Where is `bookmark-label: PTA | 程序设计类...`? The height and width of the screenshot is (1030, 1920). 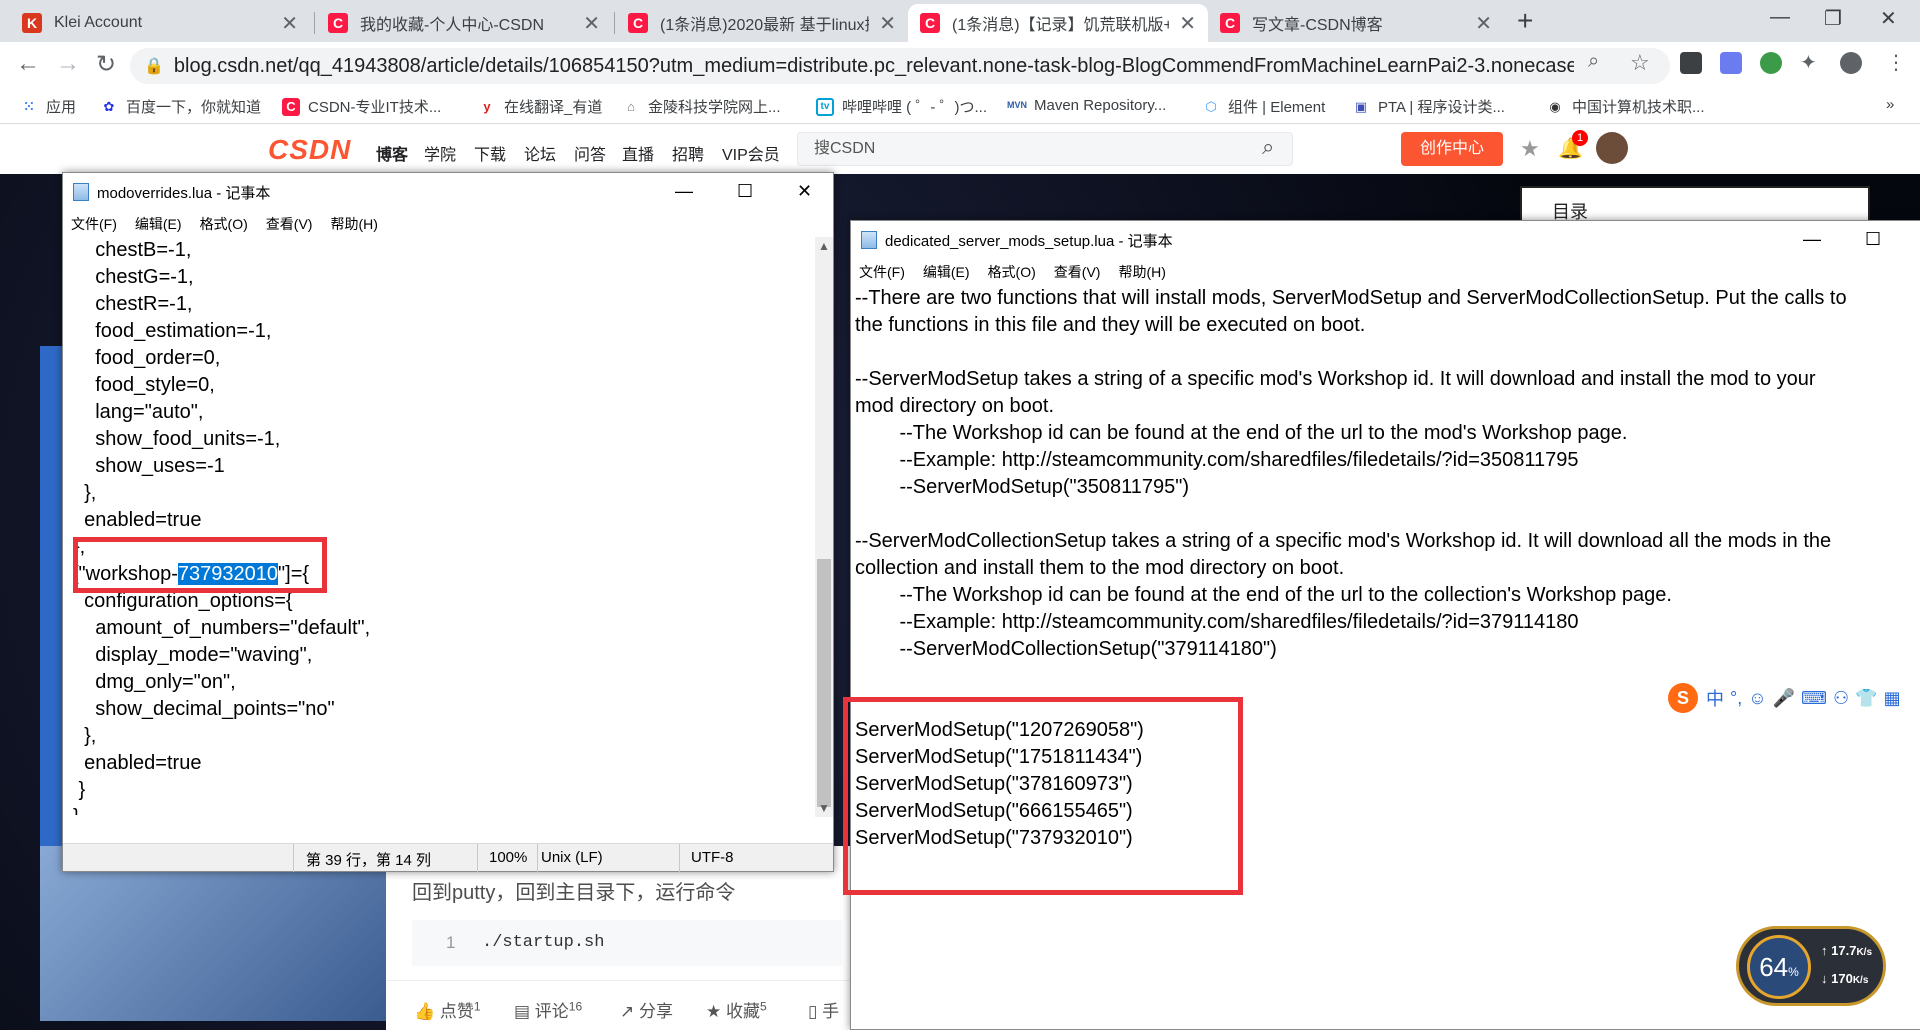 bookmark-label: PTA | 程序设计类... is located at coordinates (1441, 107).